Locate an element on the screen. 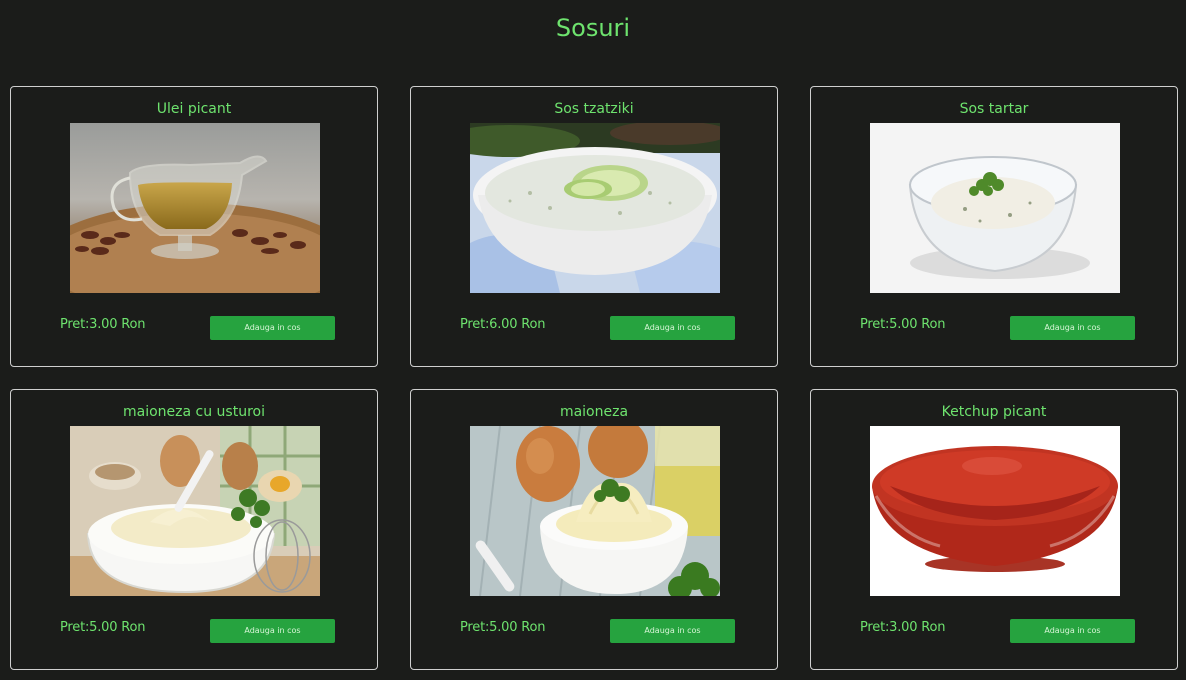 This screenshot has height=680, width=1186. product-title: maioneza is located at coordinates (594, 412).